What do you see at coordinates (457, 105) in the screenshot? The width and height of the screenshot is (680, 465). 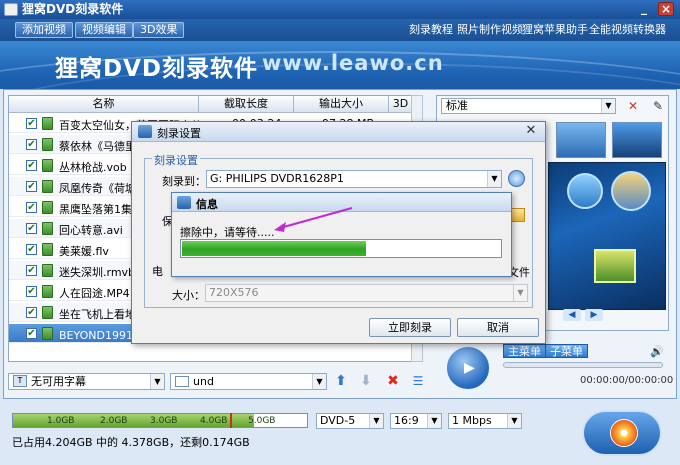 I see `template-style-value: 标准` at bounding box center [457, 105].